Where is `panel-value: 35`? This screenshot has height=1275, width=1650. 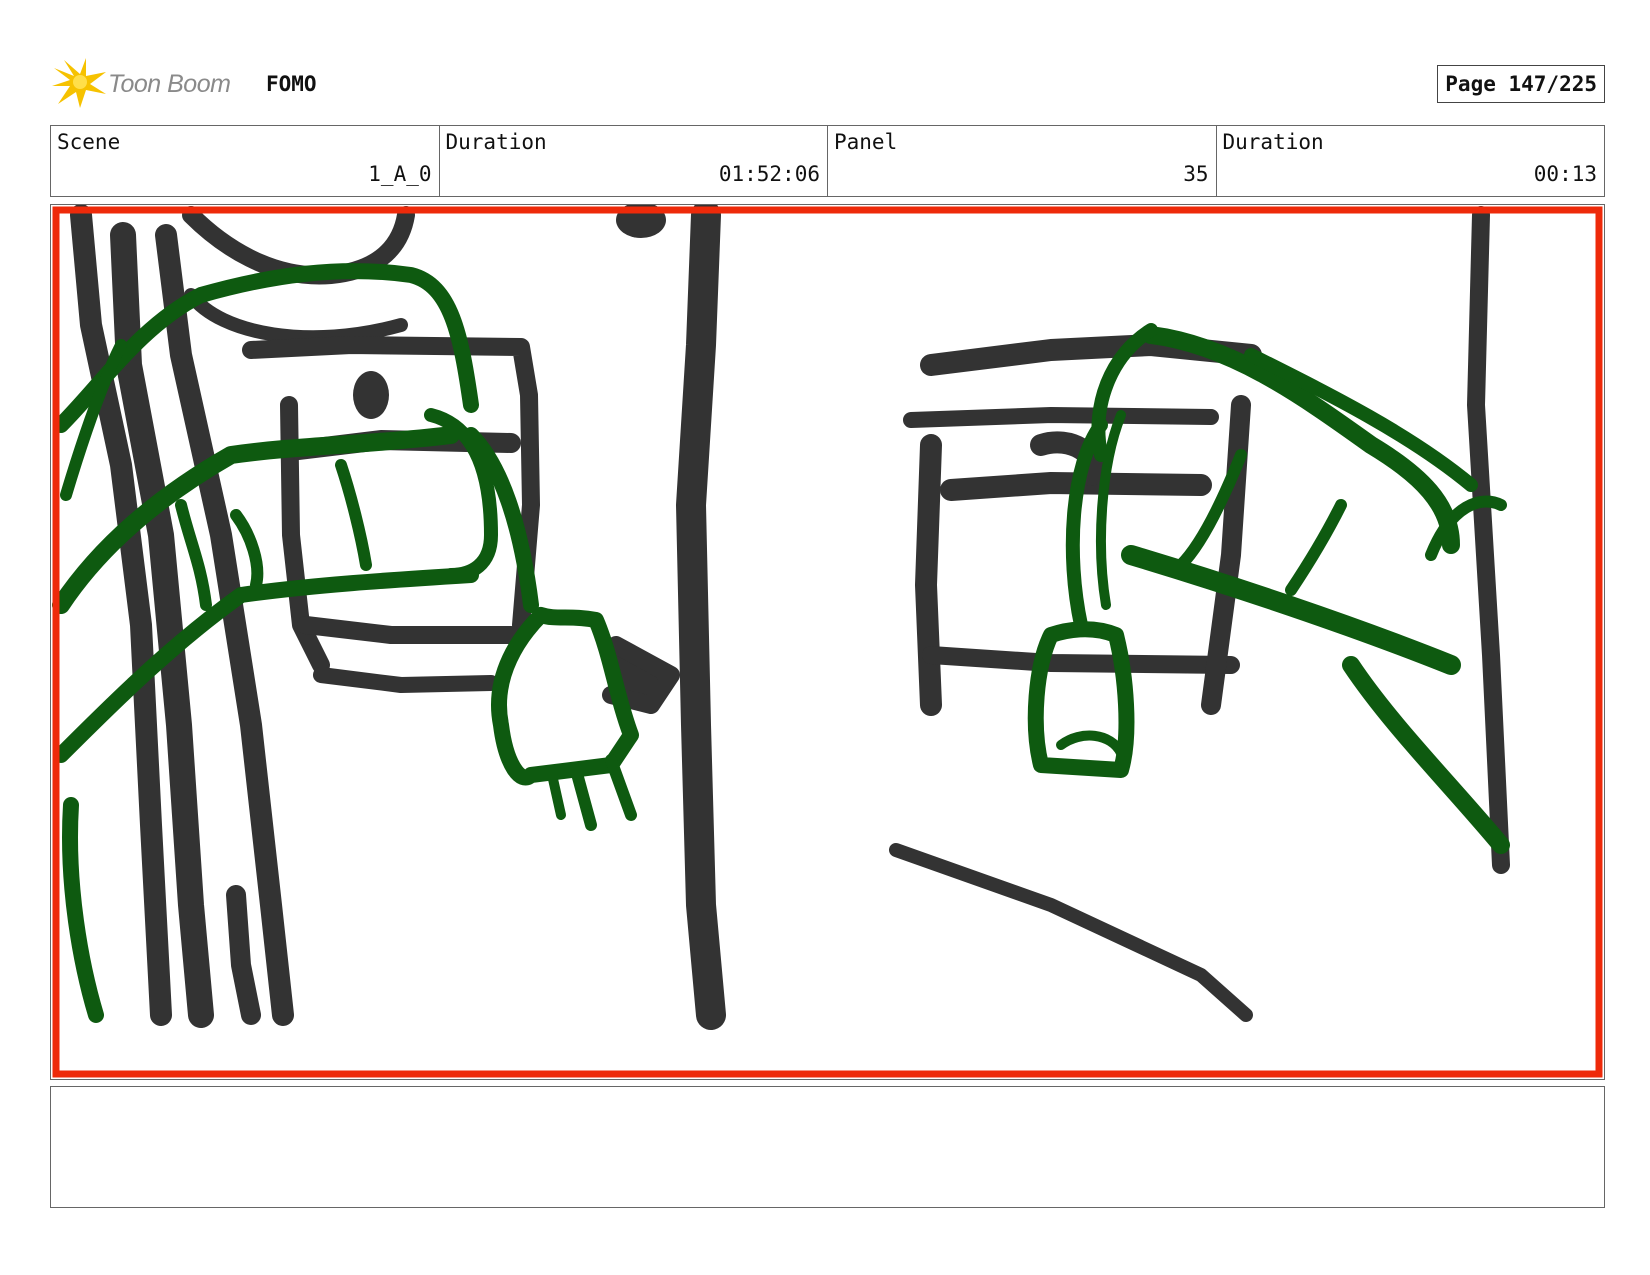 panel-value: 35 is located at coordinates (1196, 174).